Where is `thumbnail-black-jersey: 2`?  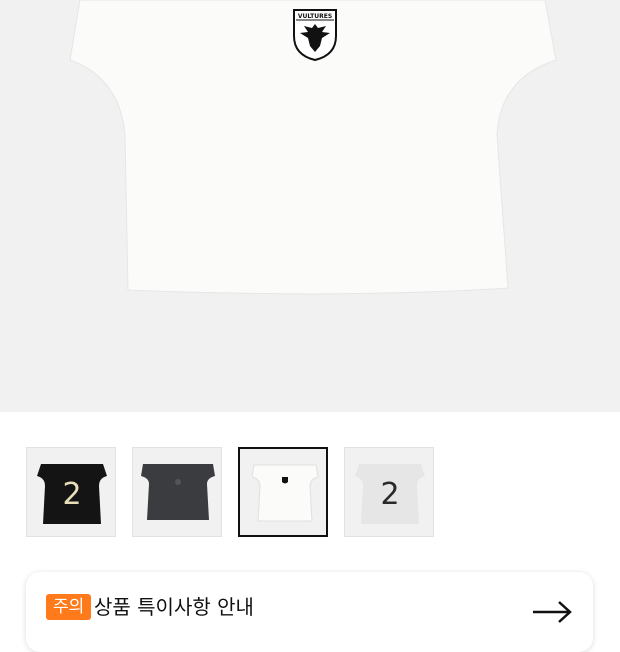
thumbnail-black-jersey: 2 is located at coordinates (71, 492).